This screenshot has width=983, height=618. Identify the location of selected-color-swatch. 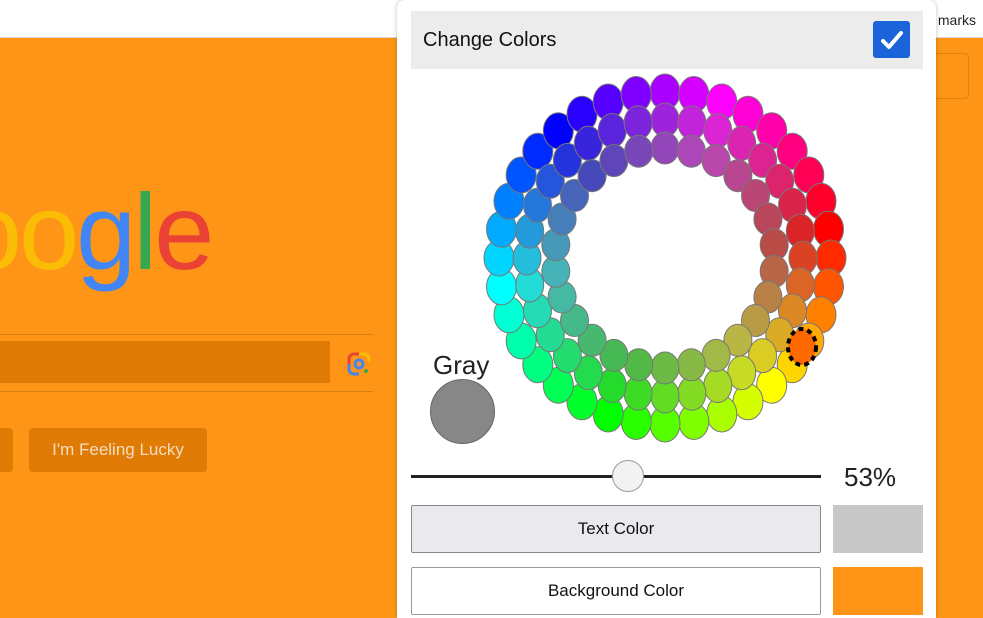
(802, 347).